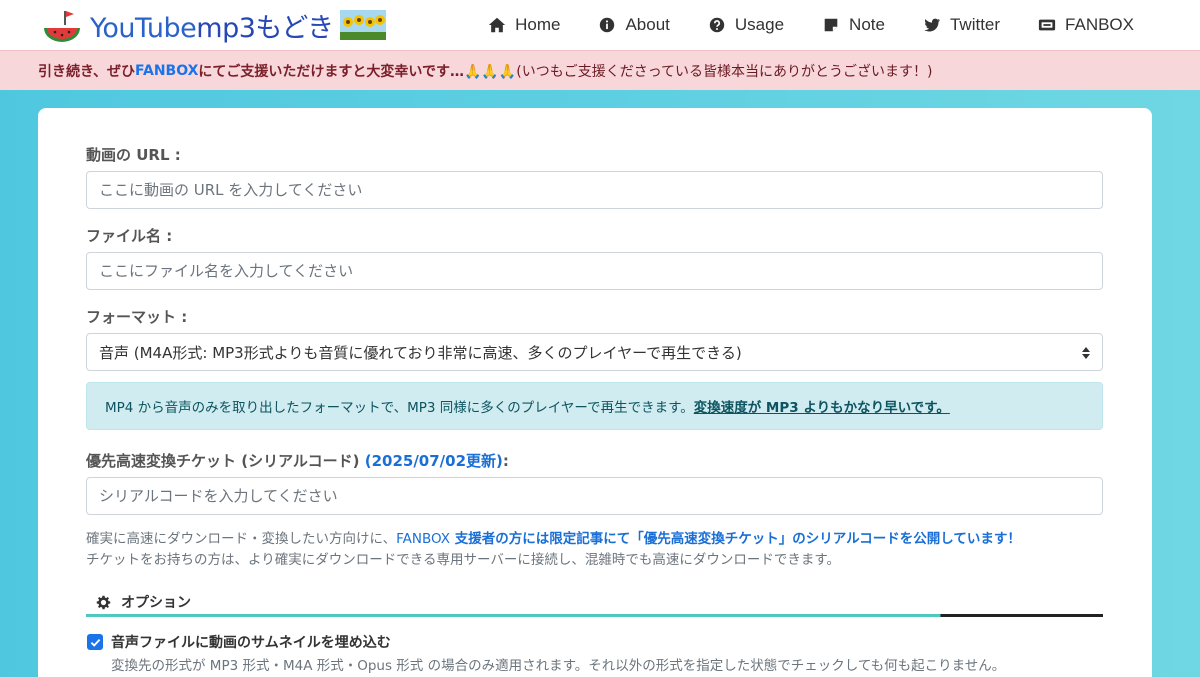 Image resolution: width=1200 pixels, height=677 pixels. I want to click on select-caret-icon, so click(1086, 353).